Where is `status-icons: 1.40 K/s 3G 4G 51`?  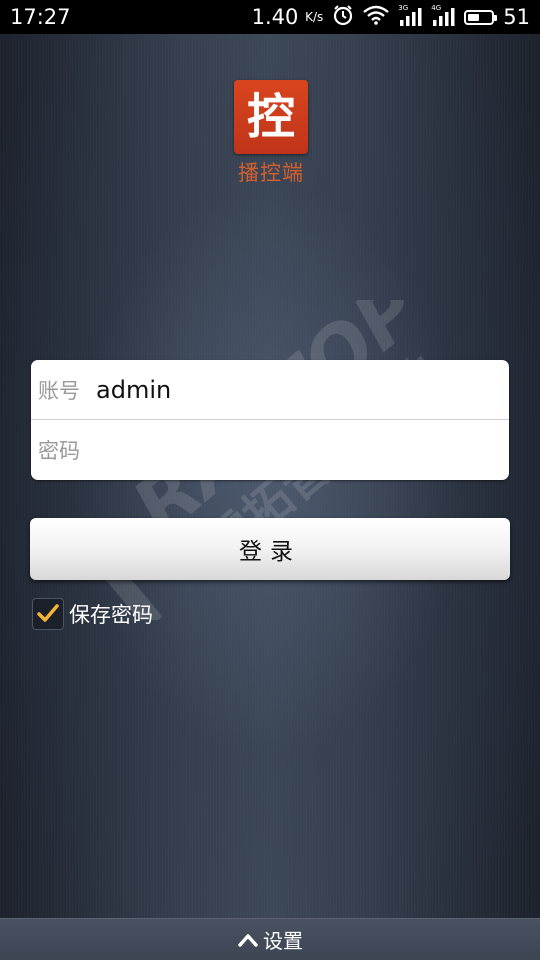 status-icons: 1.40 K/s 3G 4G 51 is located at coordinates (391, 17).